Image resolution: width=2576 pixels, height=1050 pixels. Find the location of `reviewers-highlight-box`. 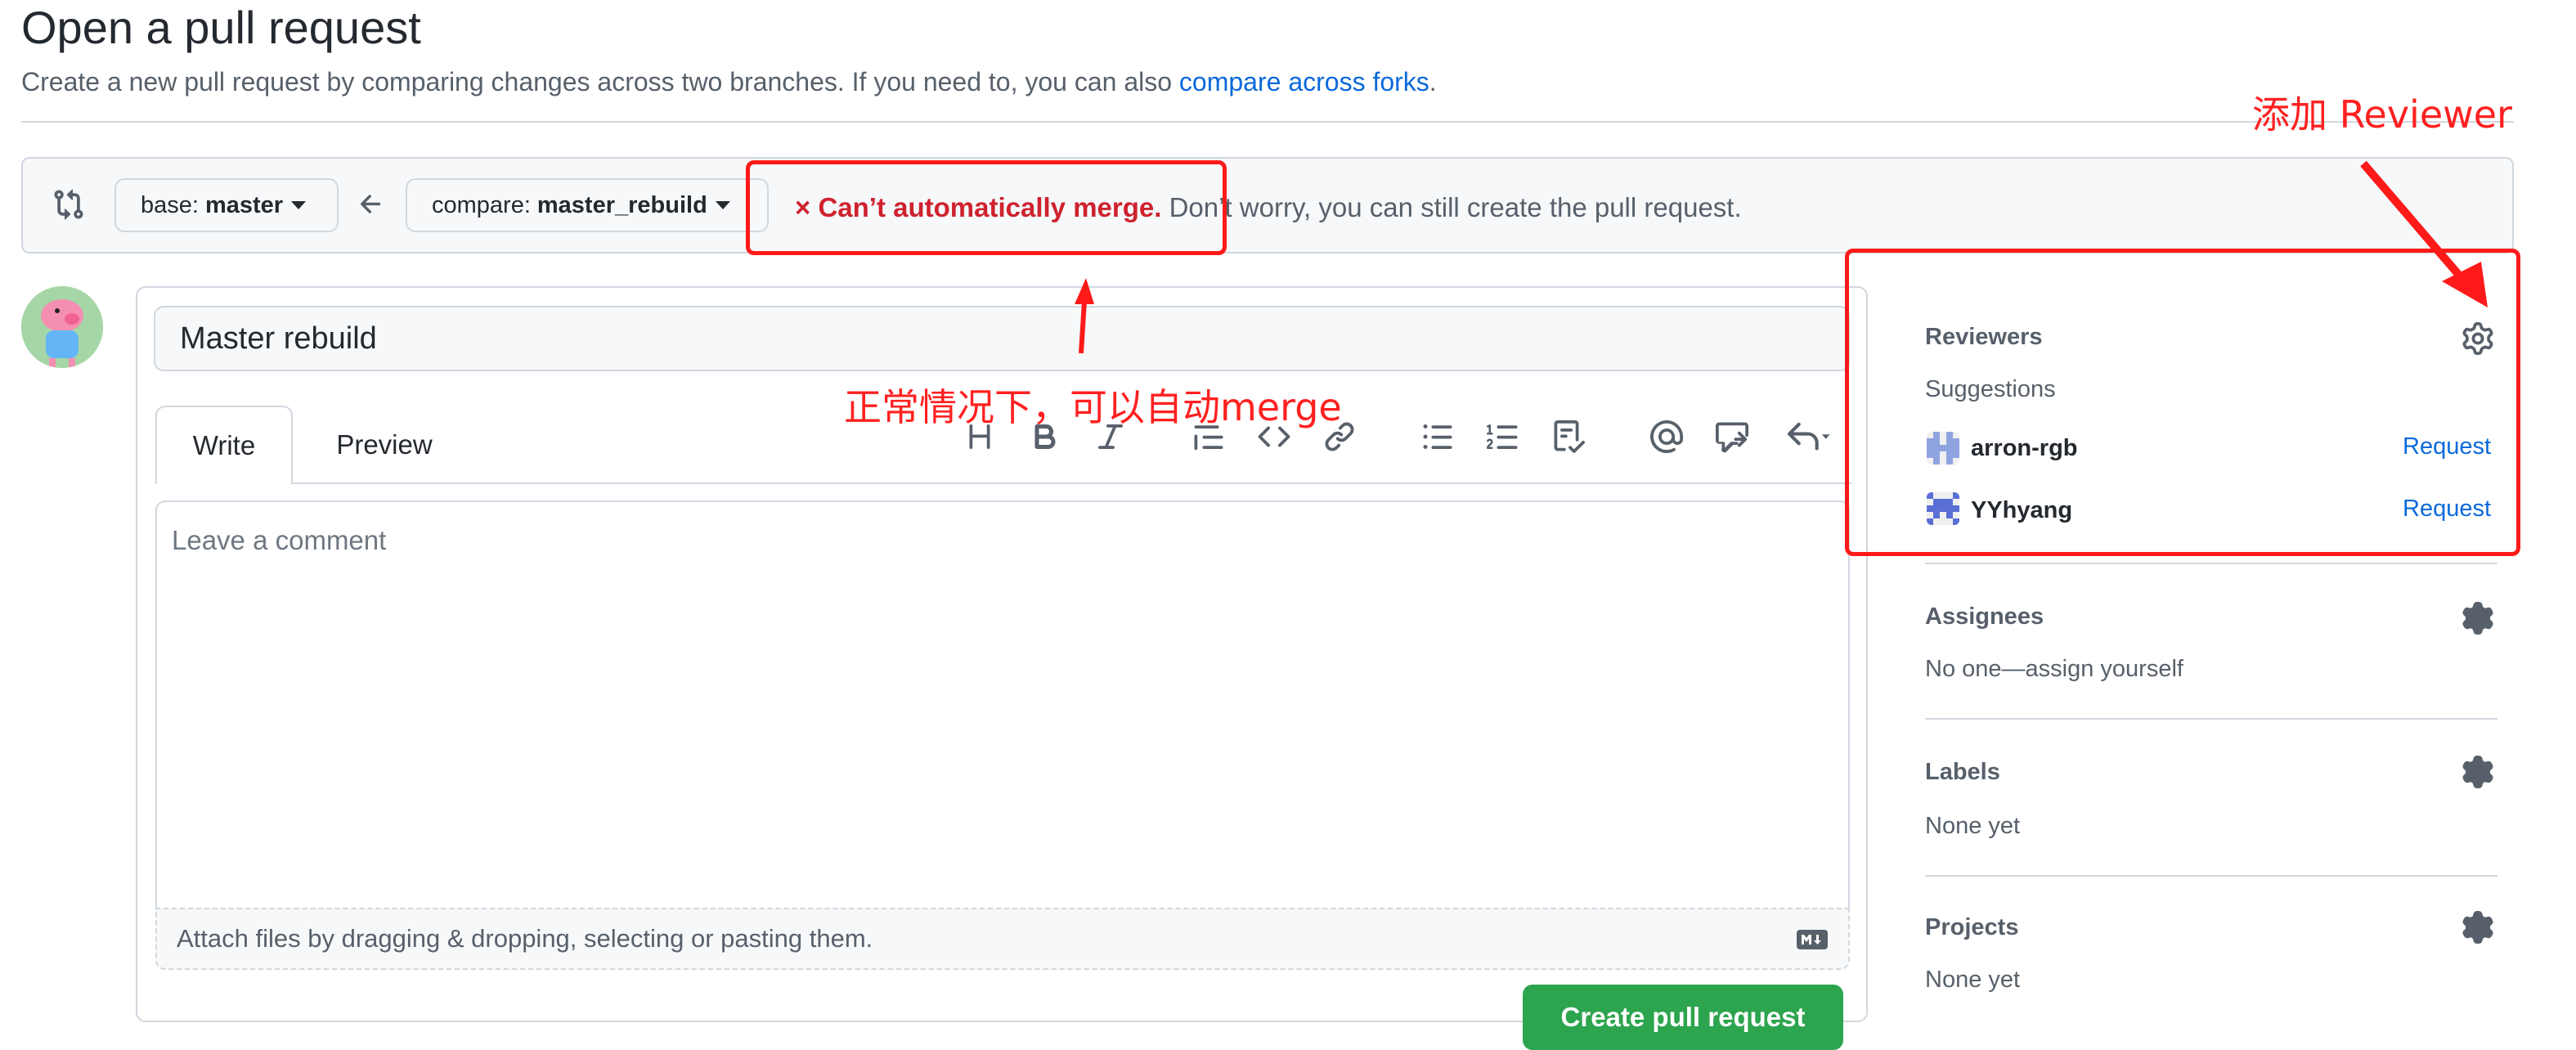

reviewers-highlight-box is located at coordinates (2182, 402).